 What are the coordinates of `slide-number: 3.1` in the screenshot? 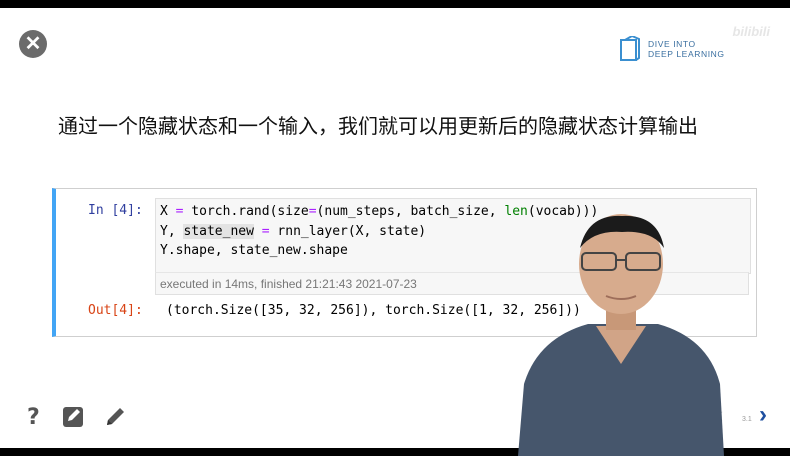 It's located at (747, 419).